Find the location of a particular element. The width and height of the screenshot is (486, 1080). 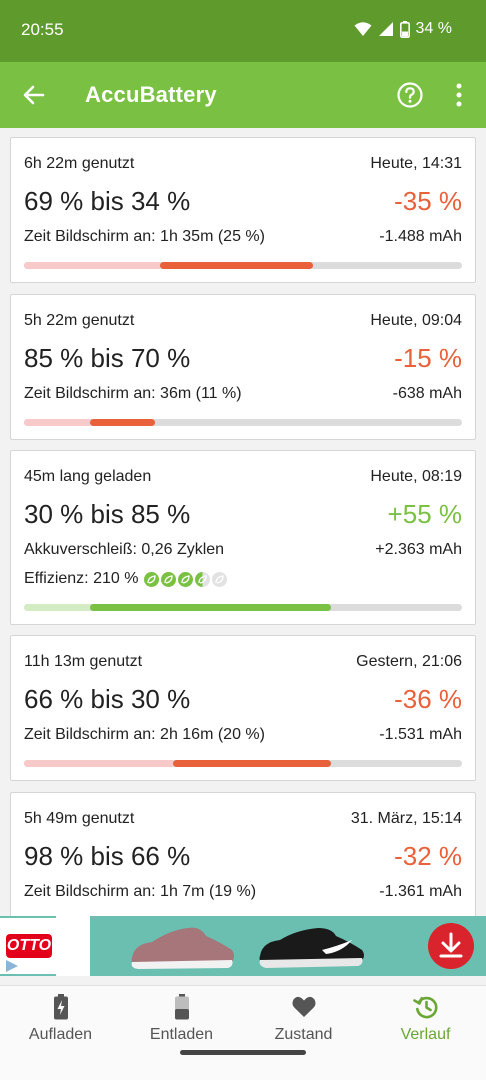

battery-icon is located at coordinates (404, 29).